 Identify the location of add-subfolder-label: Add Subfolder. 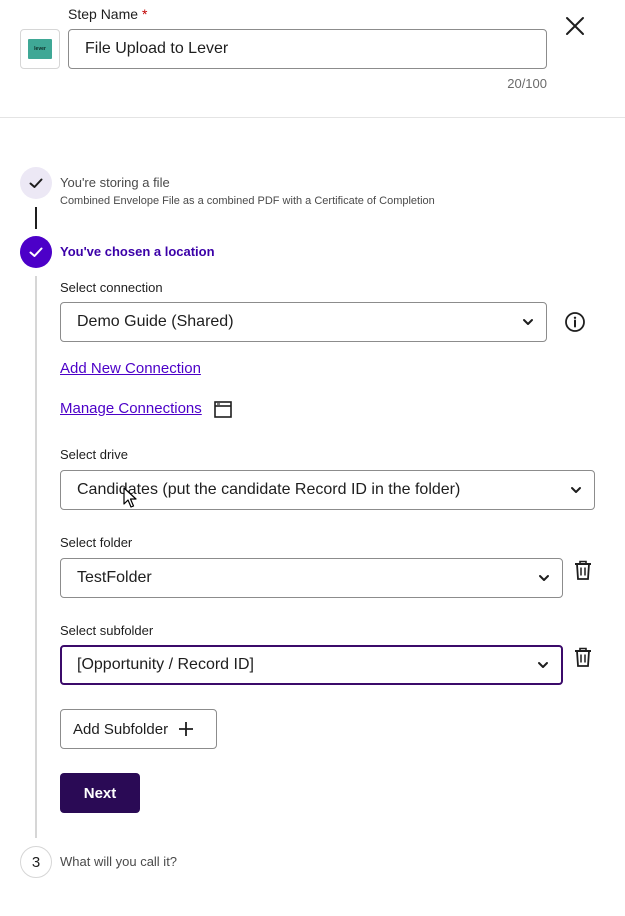
(121, 729).